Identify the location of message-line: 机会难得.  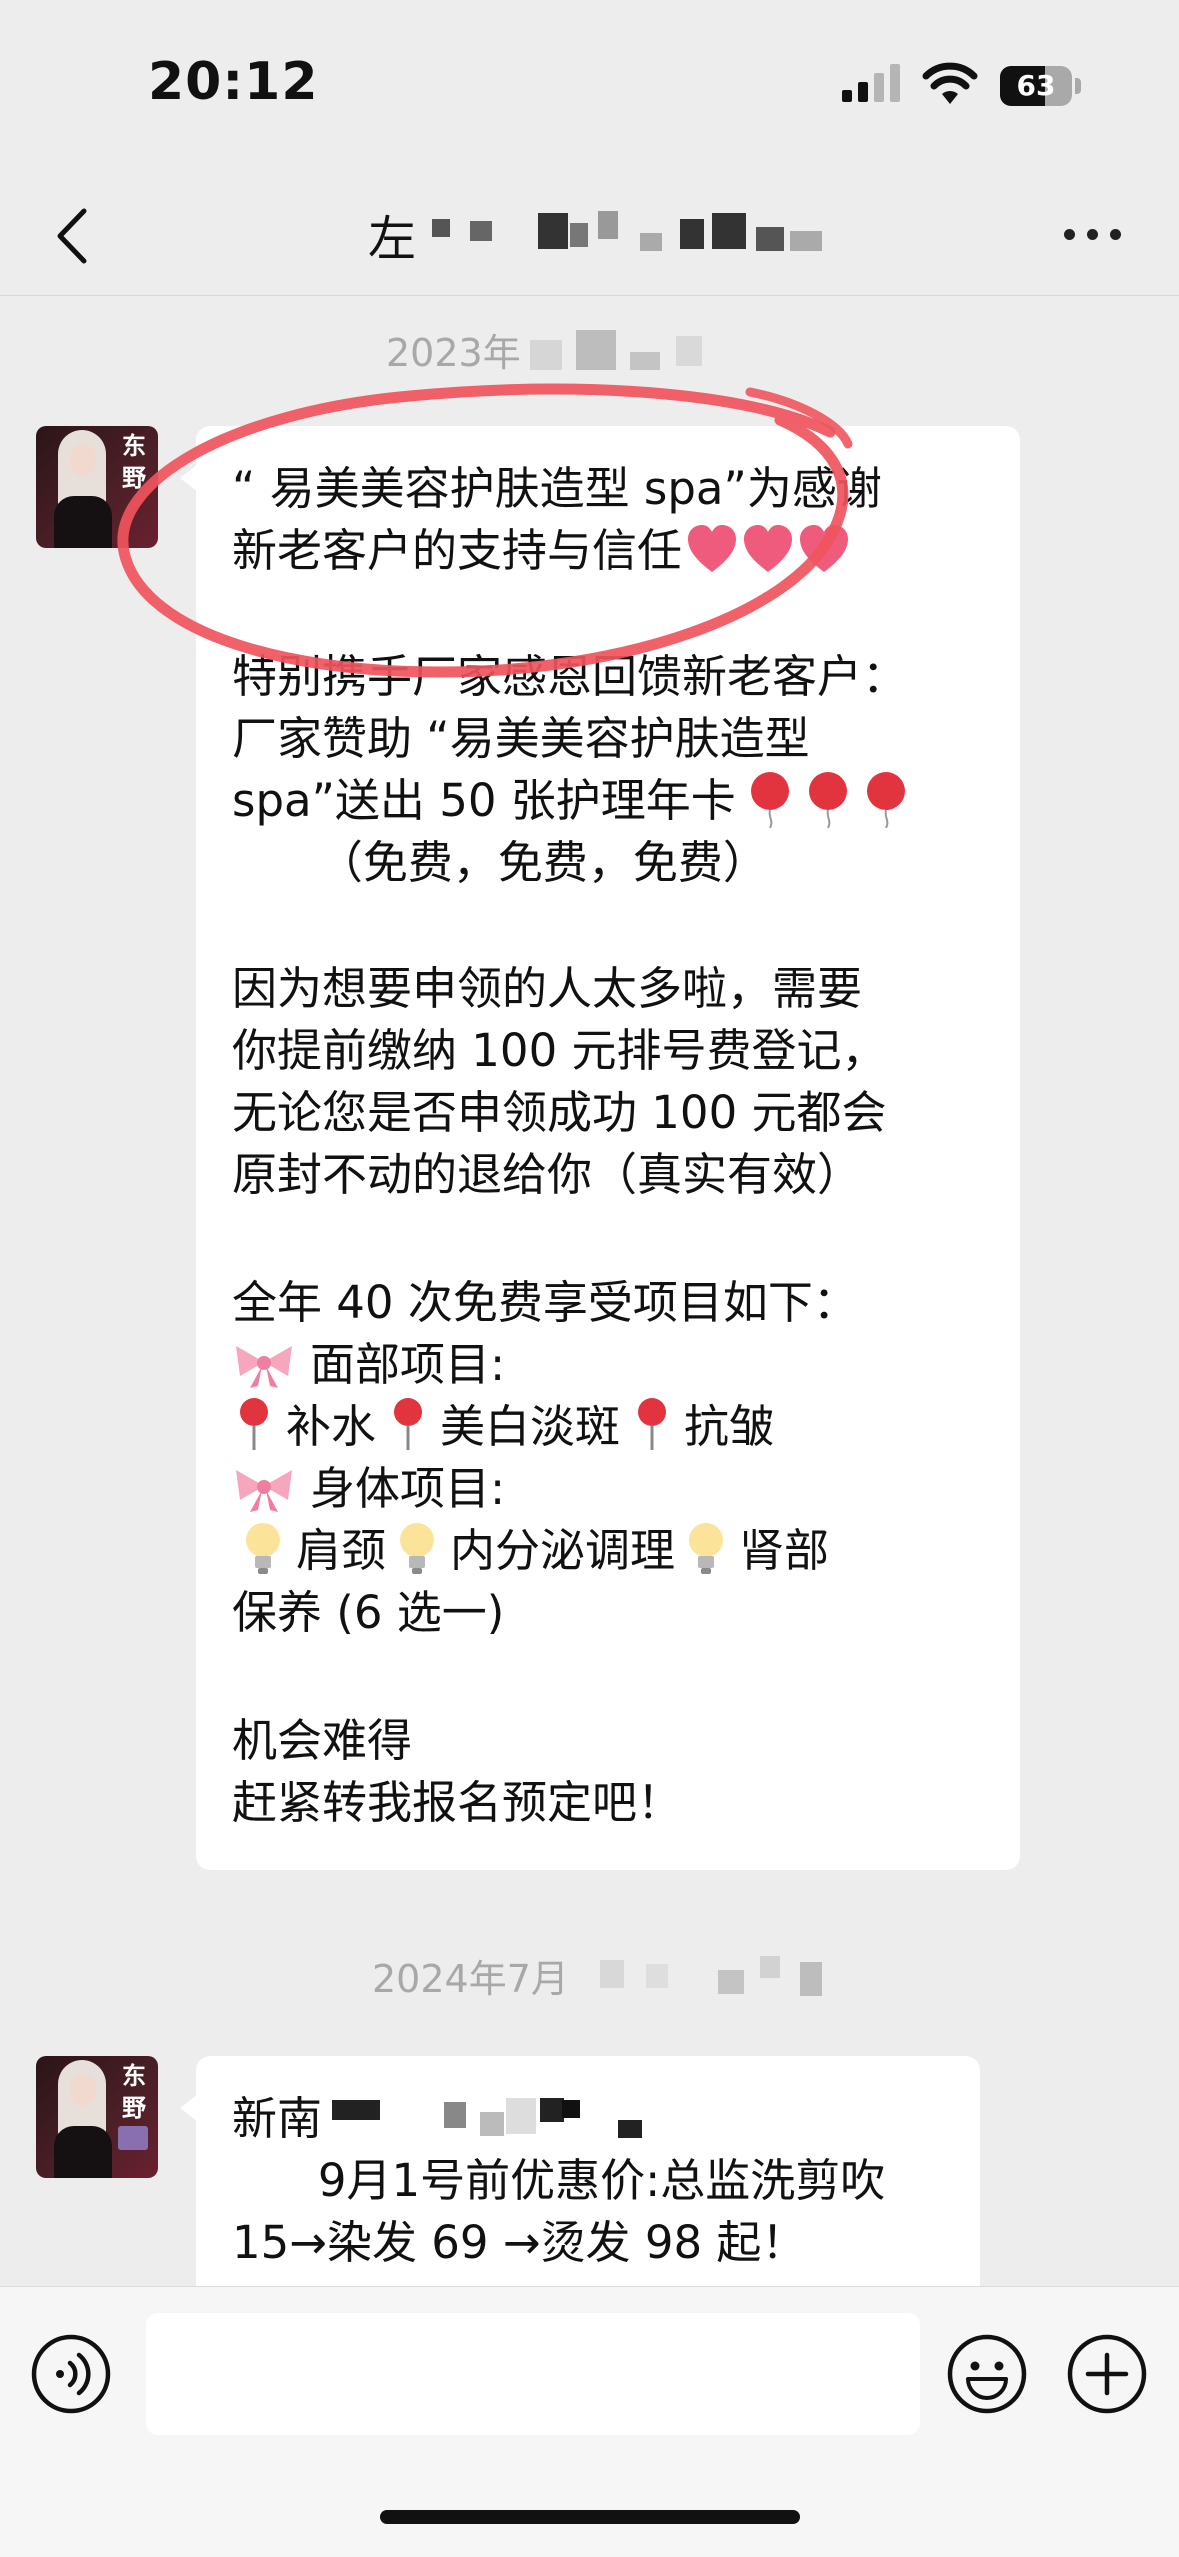
(322, 1740).